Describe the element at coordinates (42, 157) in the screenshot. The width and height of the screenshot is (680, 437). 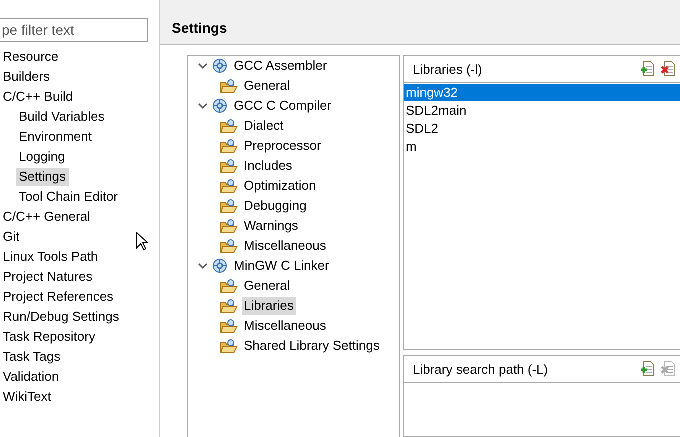
I see `sidebar-item: Logging` at that location.